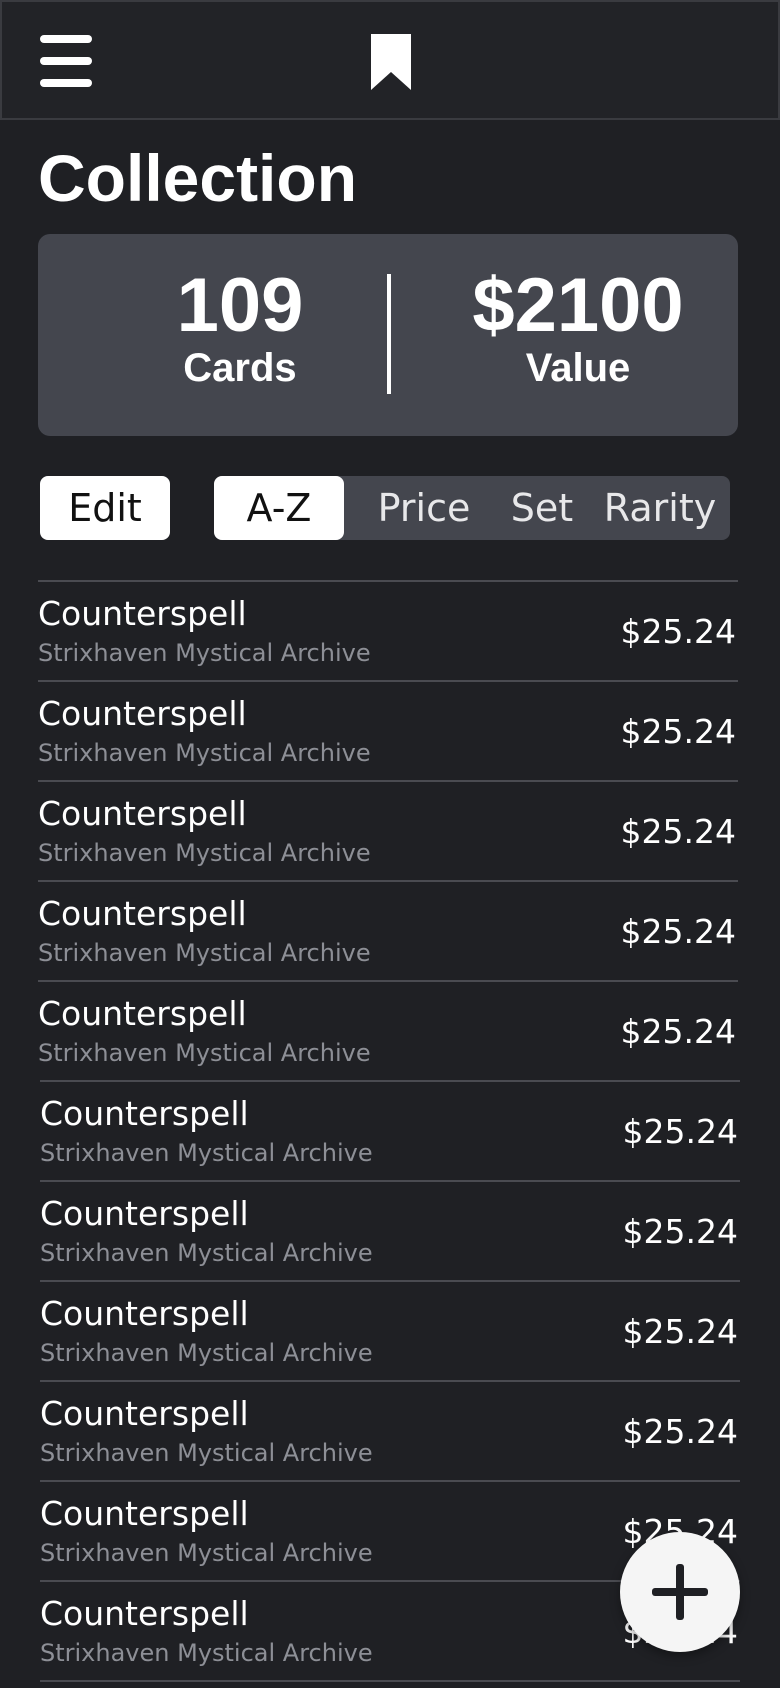  Describe the element at coordinates (660, 508) in the screenshot. I see `sort-option-rarity: Rarity` at that location.